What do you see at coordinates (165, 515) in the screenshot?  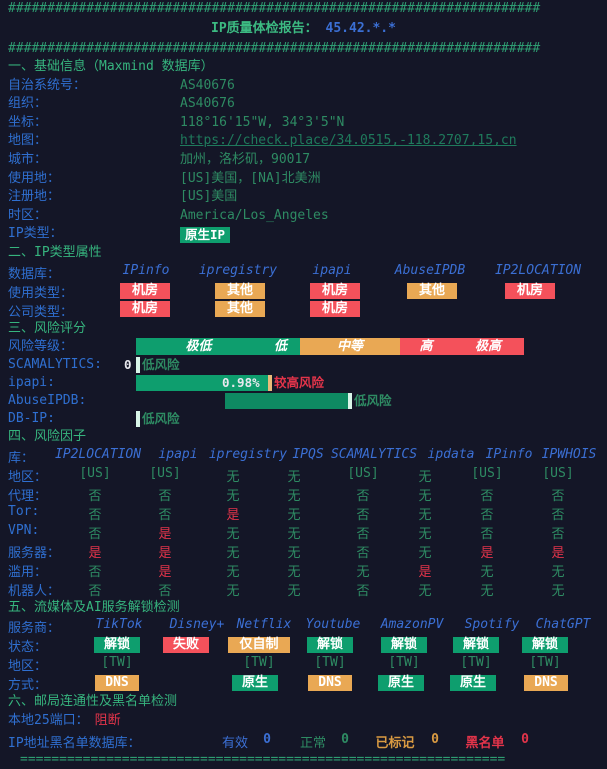 I see `tor-ipapi: 否` at bounding box center [165, 515].